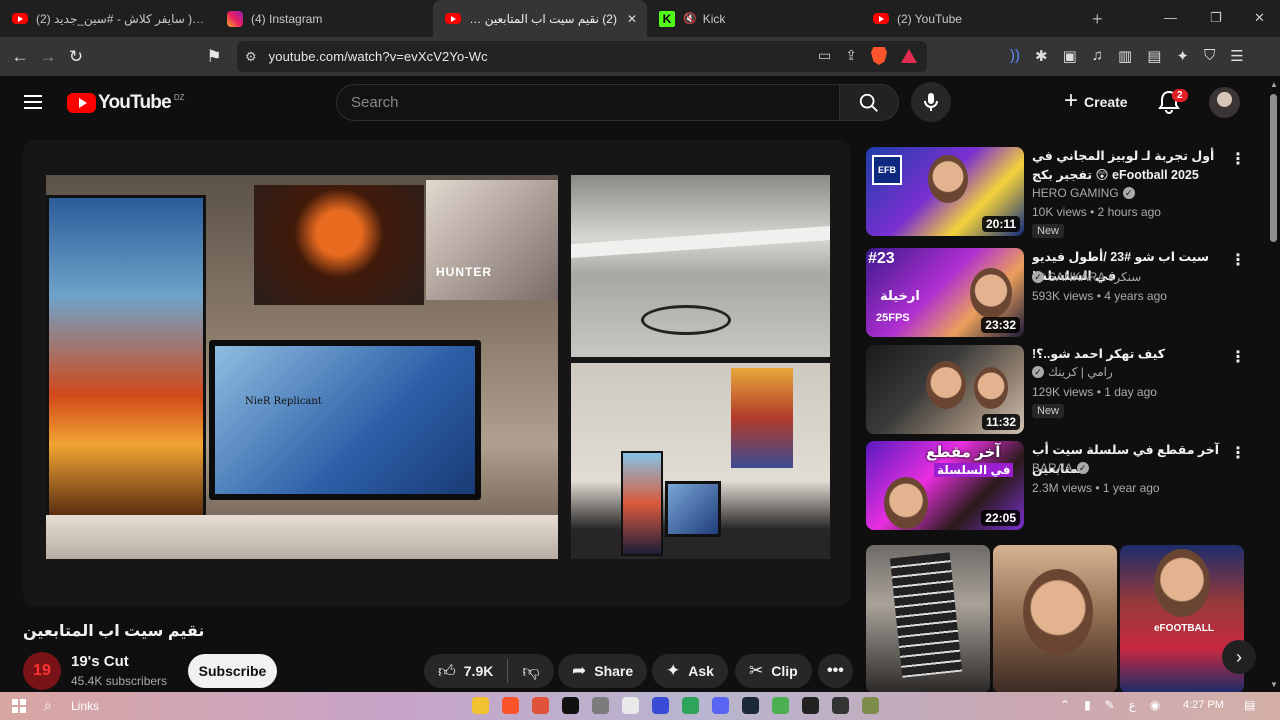 The height and width of the screenshot is (720, 1280). What do you see at coordinates (1070, 56) in the screenshot?
I see `tab-search-icon: ▣` at bounding box center [1070, 56].